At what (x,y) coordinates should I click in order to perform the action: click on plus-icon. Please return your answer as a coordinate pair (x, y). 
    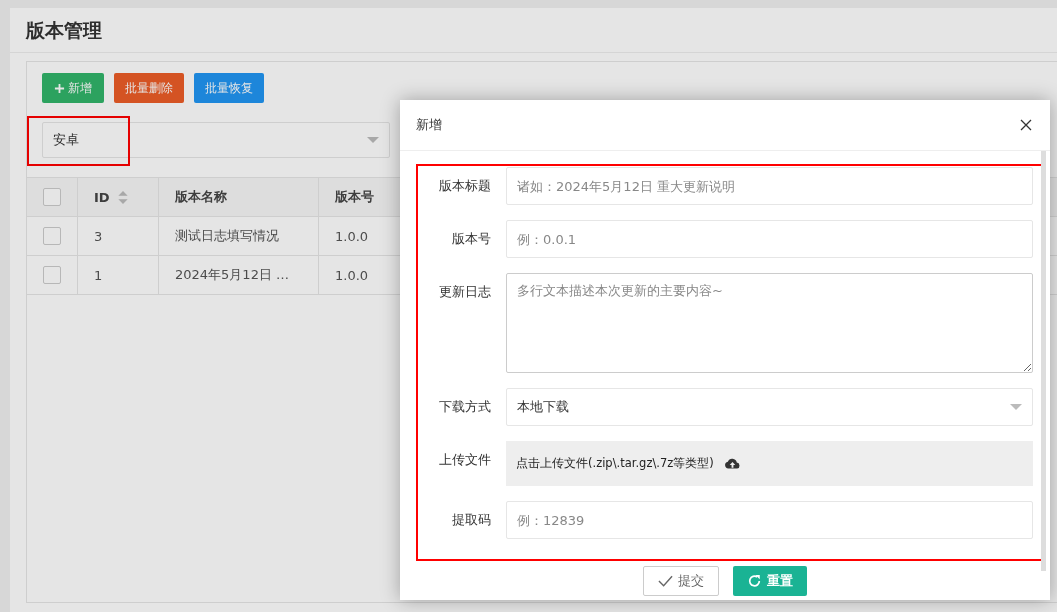
    Looking at the image, I should click on (59, 88).